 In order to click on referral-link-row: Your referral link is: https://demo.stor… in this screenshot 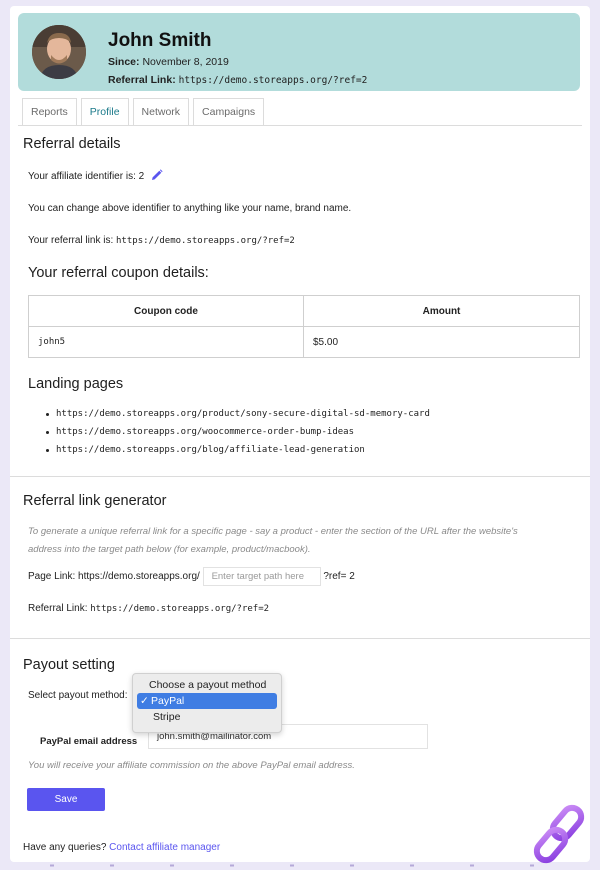, I will do `click(161, 240)`.